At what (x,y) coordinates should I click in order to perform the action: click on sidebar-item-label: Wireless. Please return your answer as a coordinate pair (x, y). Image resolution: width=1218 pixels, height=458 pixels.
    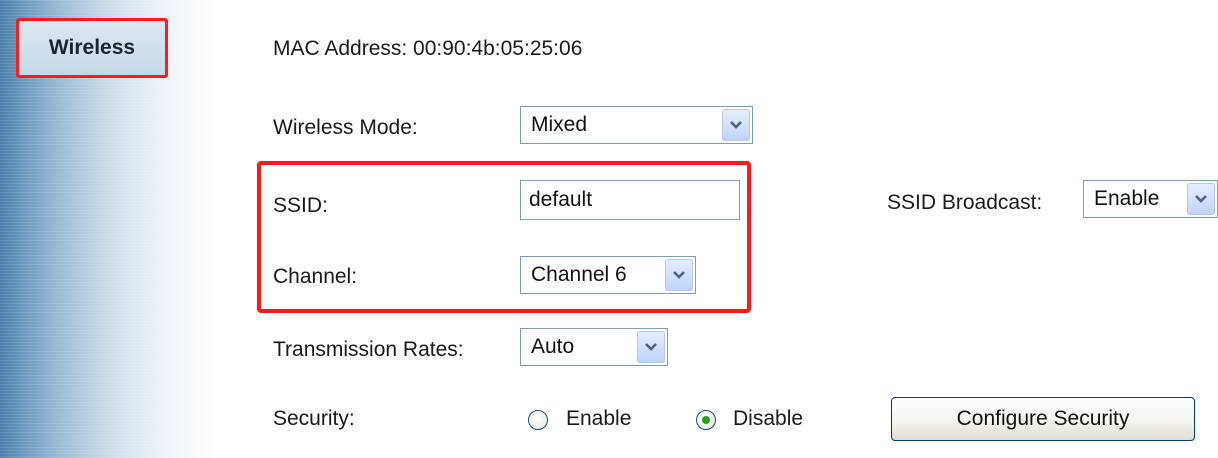
    Looking at the image, I should click on (92, 47).